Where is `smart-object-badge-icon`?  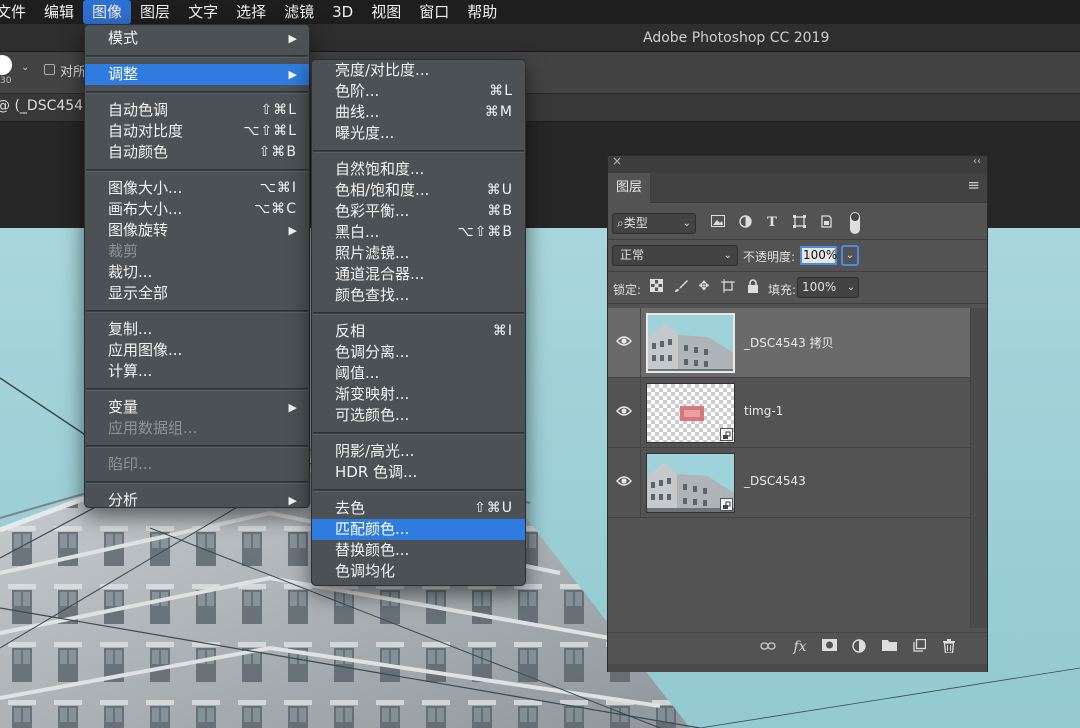
smart-object-badge-icon is located at coordinates (726, 504).